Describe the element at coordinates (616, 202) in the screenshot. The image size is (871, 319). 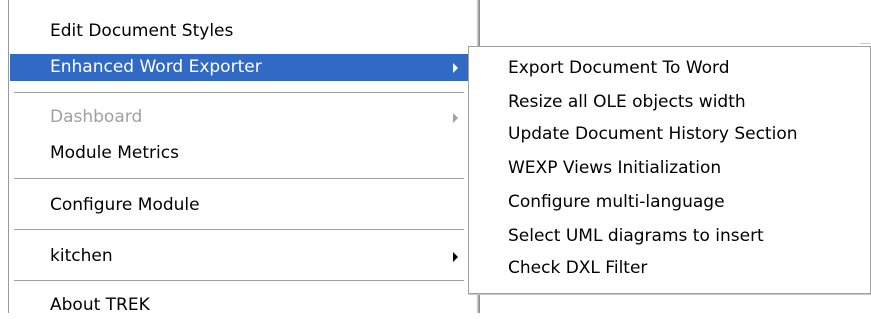
I see `submenu-item-label: Configure multi-language` at that location.